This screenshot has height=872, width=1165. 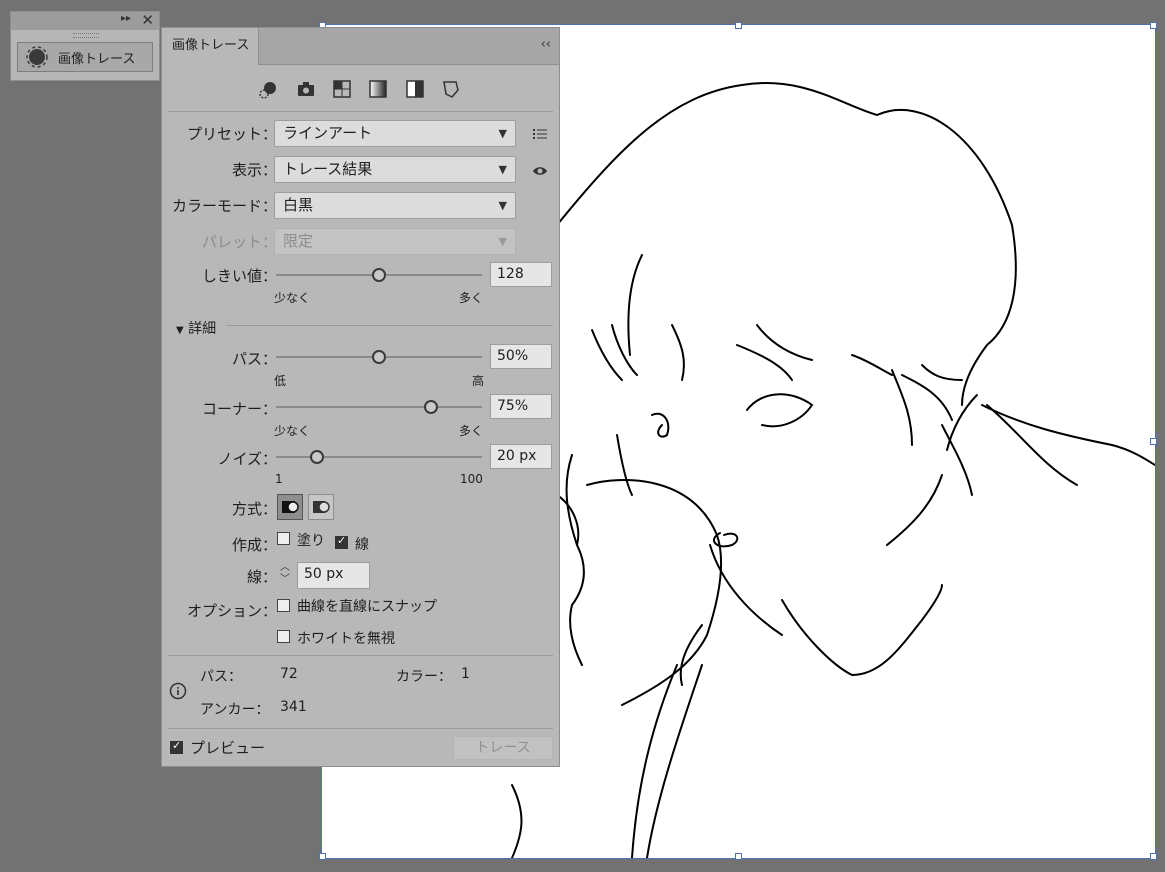 What do you see at coordinates (478, 381) in the screenshot?
I see `paths-max-label: 高` at bounding box center [478, 381].